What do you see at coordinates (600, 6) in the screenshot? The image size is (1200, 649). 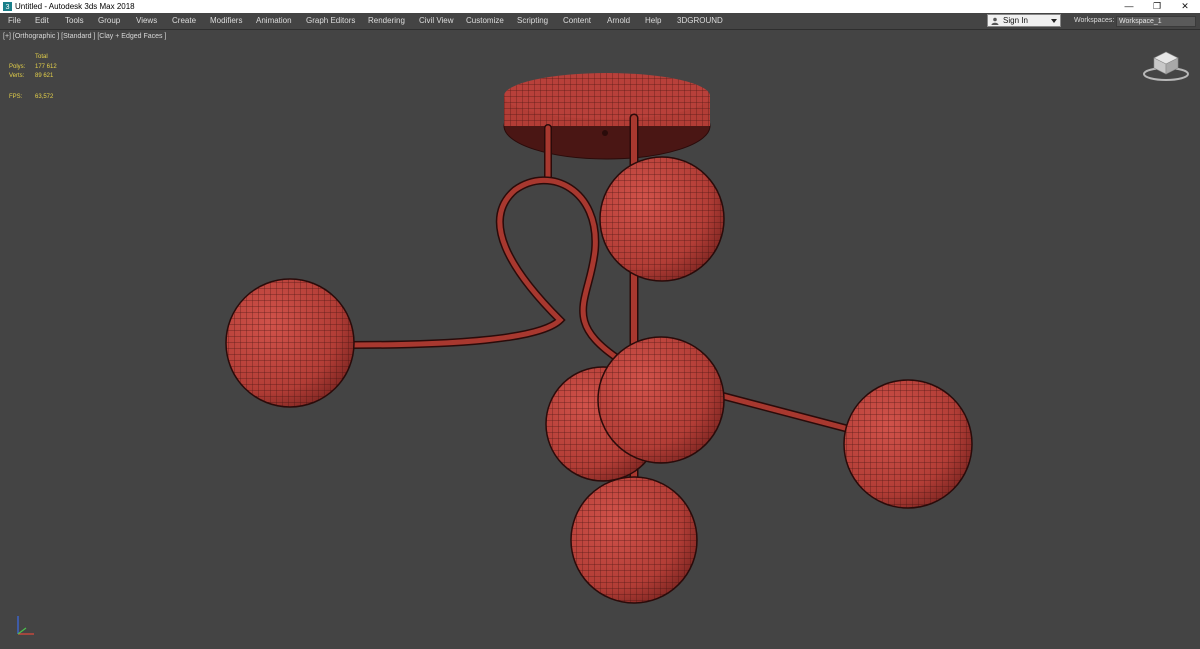 I see `title-bar: 3 Untitled - Autodesk 3ds Max 2018 — ❐ ✕` at bounding box center [600, 6].